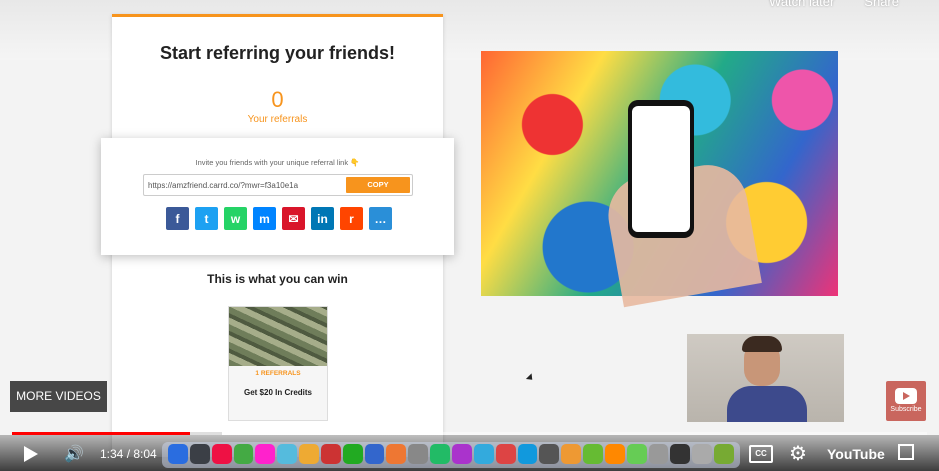 The image size is (939, 471). What do you see at coordinates (881, 4) in the screenshot?
I see `share-button: Share` at bounding box center [881, 4].